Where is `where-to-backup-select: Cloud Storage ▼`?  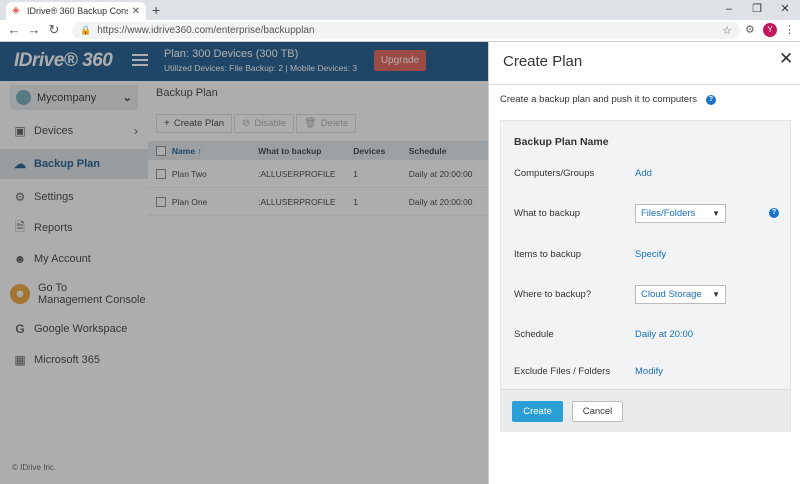 where-to-backup-select: Cloud Storage ▼ is located at coordinates (680, 294).